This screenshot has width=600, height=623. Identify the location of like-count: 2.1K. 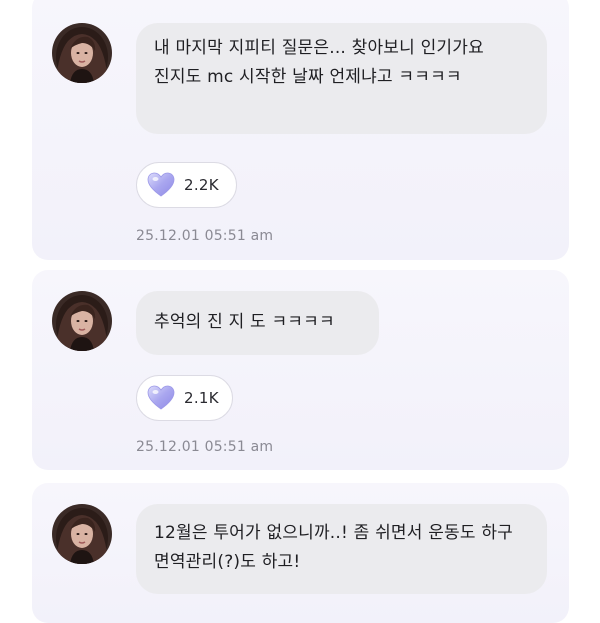
(201, 398).